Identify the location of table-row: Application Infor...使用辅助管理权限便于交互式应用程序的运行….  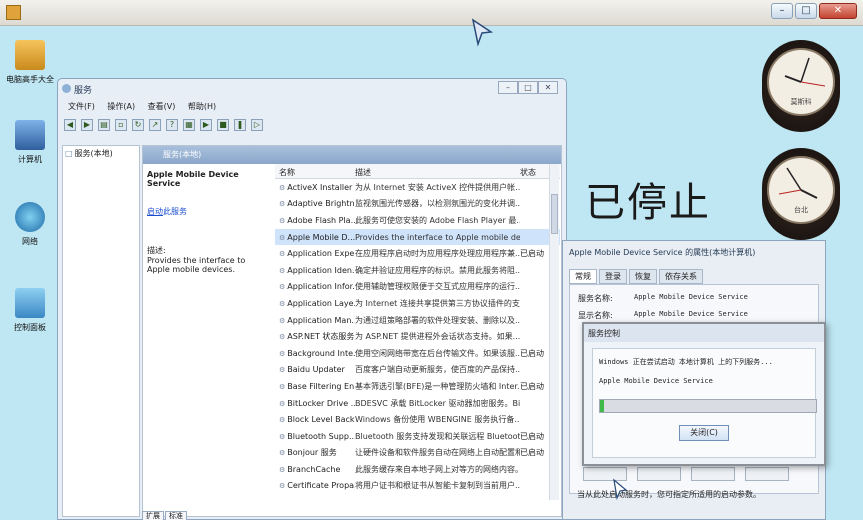
(417, 287).